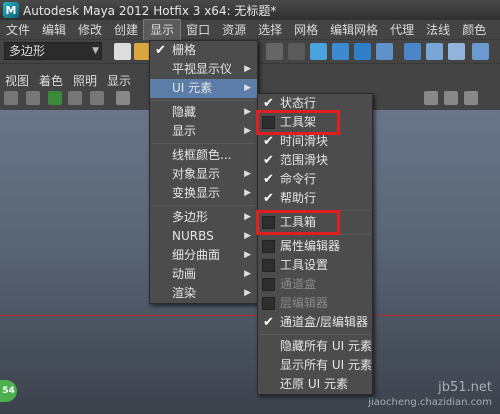  I want to click on bookmark-icon, so click(55, 98).